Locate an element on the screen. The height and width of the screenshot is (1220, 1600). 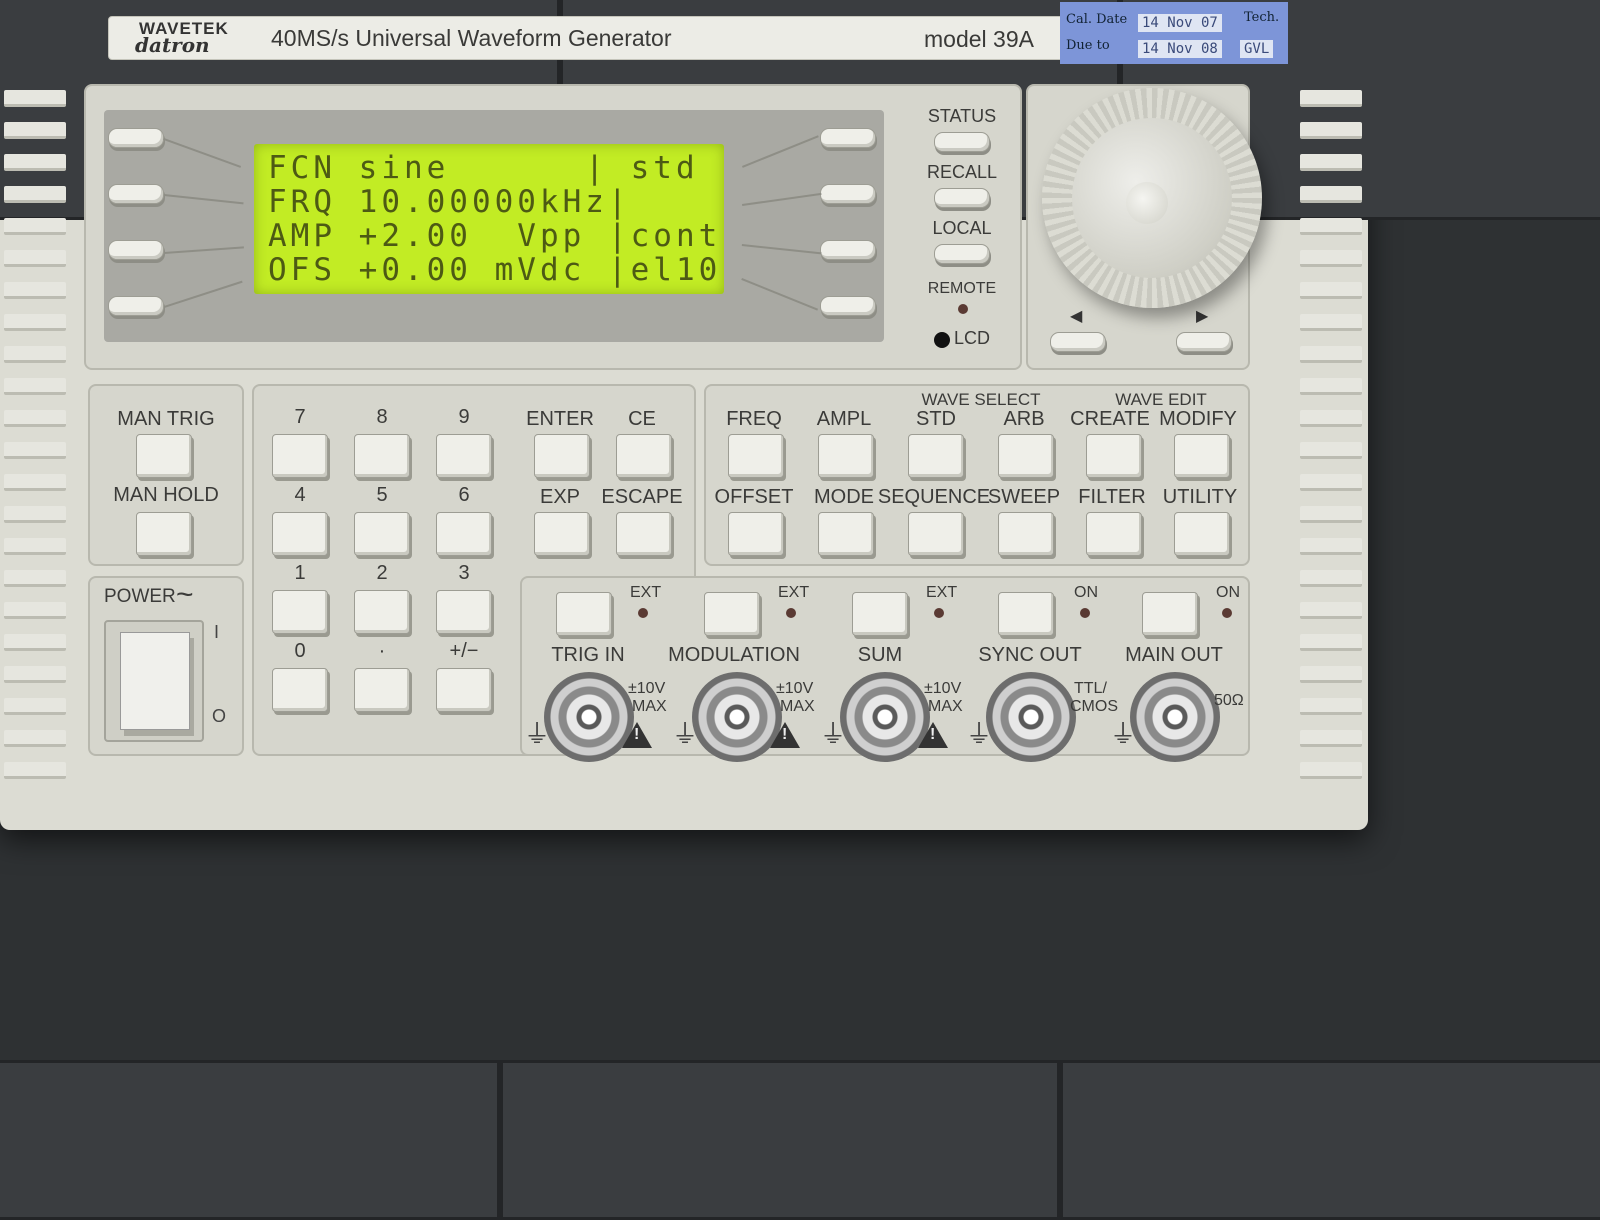
knob-dimple is located at coordinates (1147, 203).